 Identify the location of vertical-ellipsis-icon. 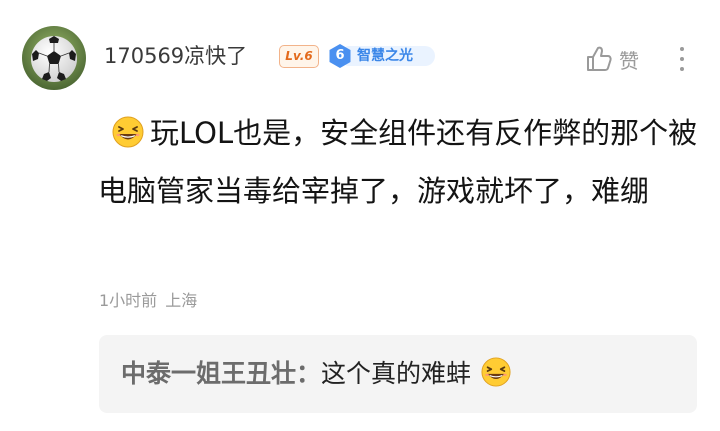
(682, 59).